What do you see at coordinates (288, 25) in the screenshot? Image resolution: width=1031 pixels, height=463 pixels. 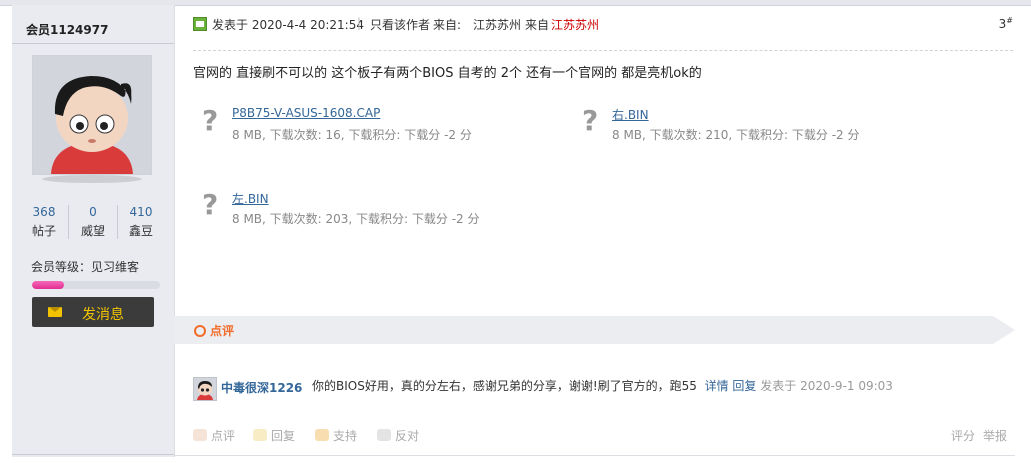 I see `post-date: 发表于 2020-4-4 20:21:54` at bounding box center [288, 25].